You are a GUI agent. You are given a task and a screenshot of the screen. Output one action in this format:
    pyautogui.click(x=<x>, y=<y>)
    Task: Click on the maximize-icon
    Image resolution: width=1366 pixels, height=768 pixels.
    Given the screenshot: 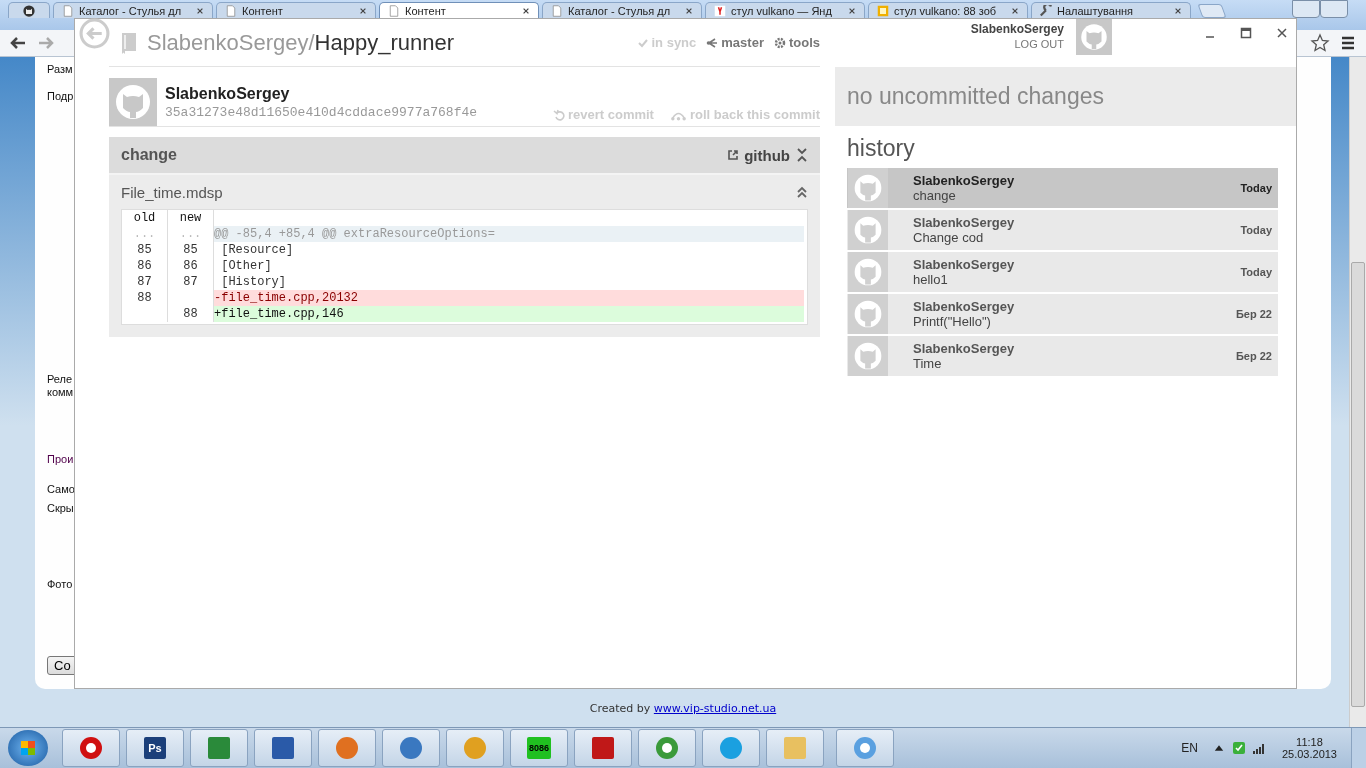 What is the action you would take?
    pyautogui.click(x=1246, y=33)
    